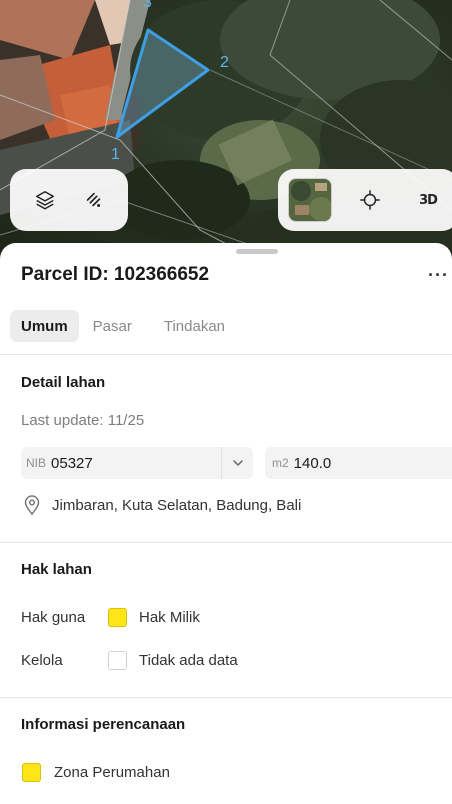 Image resolution: width=452 pixels, height=804 pixels. I want to click on zone-label: Zona Perumahan, so click(112, 772).